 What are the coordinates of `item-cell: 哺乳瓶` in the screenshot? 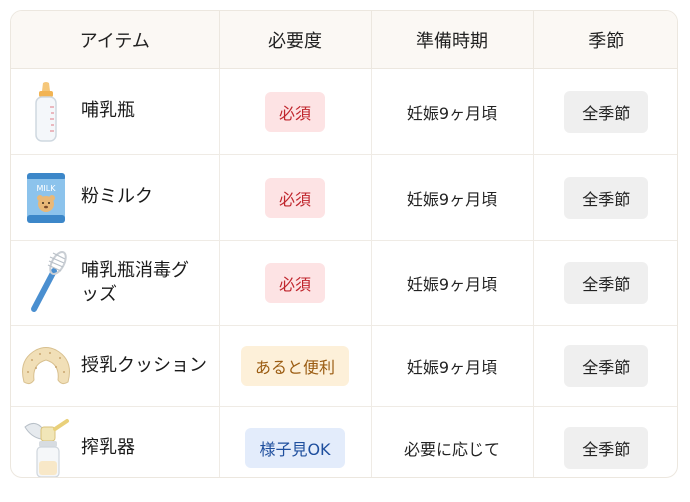 It's located at (115, 111).